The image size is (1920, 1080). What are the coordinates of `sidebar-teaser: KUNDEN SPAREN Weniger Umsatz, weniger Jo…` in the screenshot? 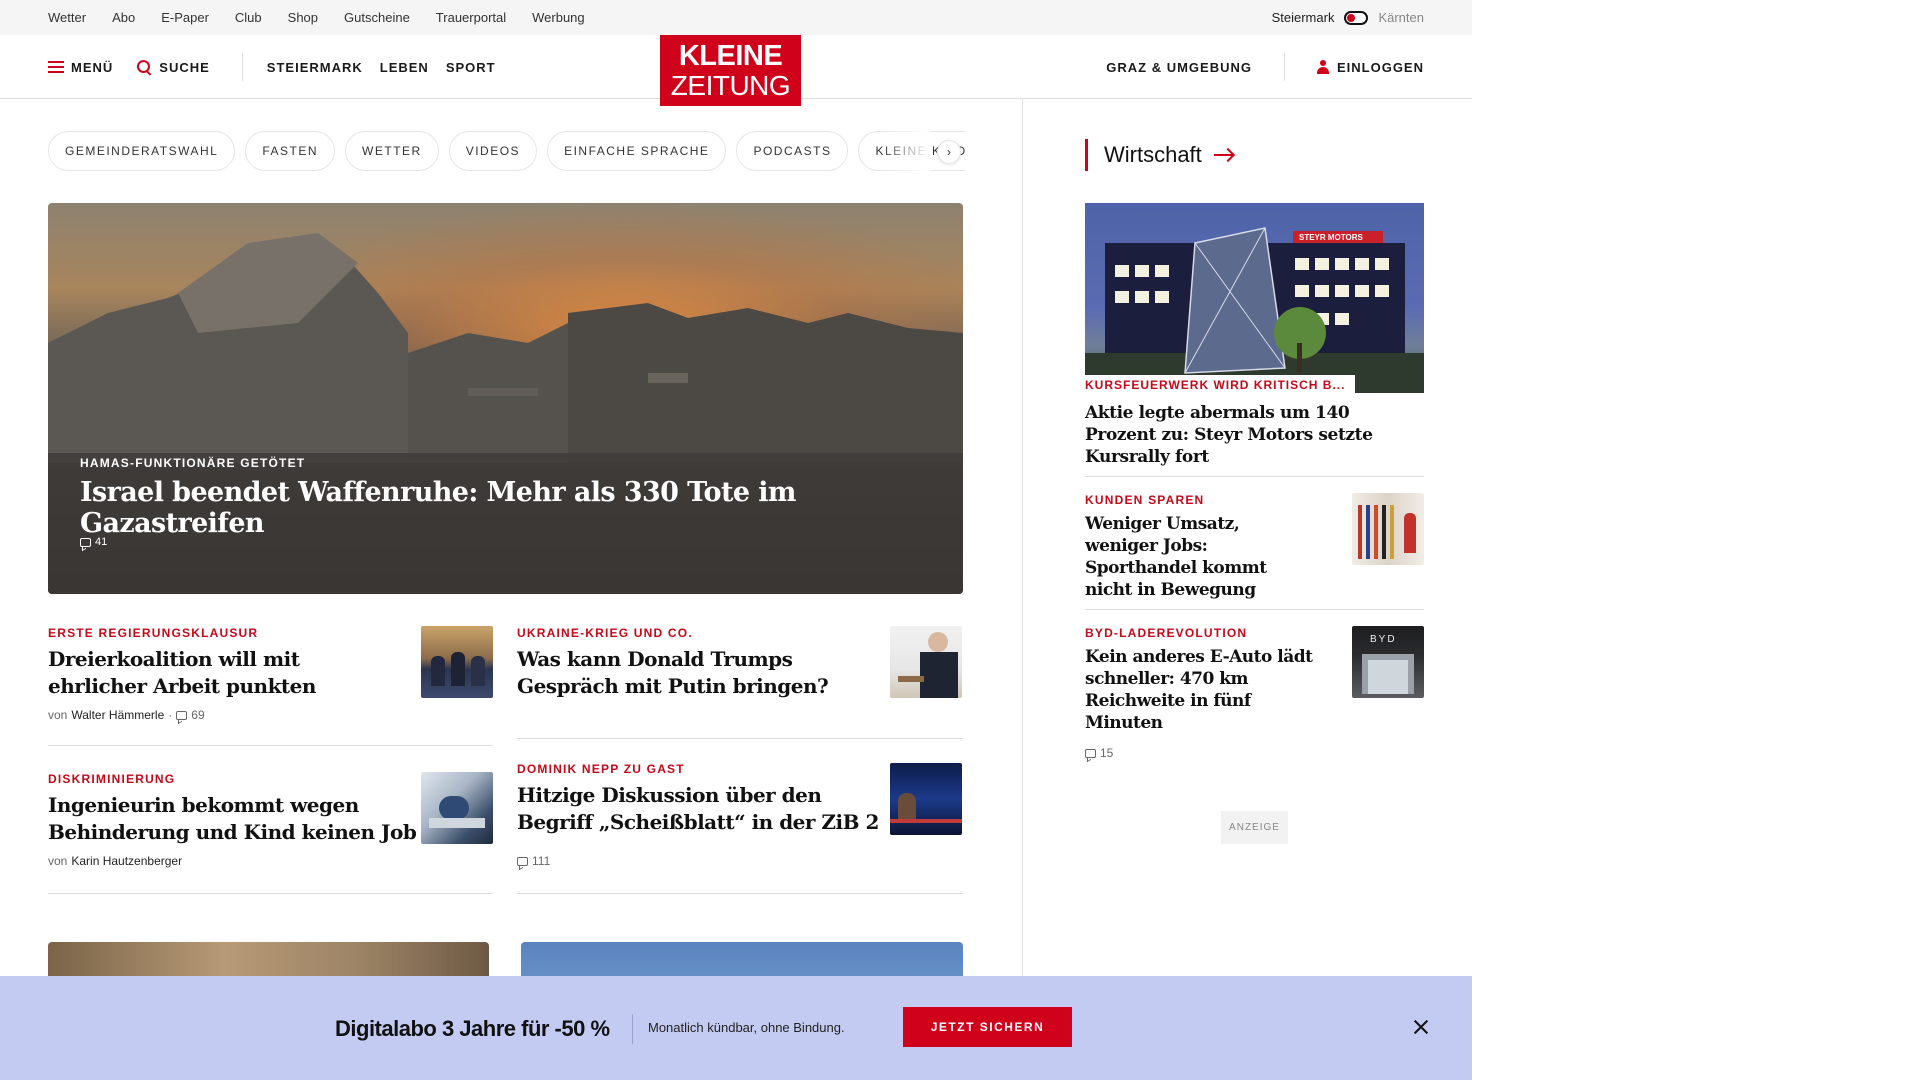 It's located at (1254, 547).